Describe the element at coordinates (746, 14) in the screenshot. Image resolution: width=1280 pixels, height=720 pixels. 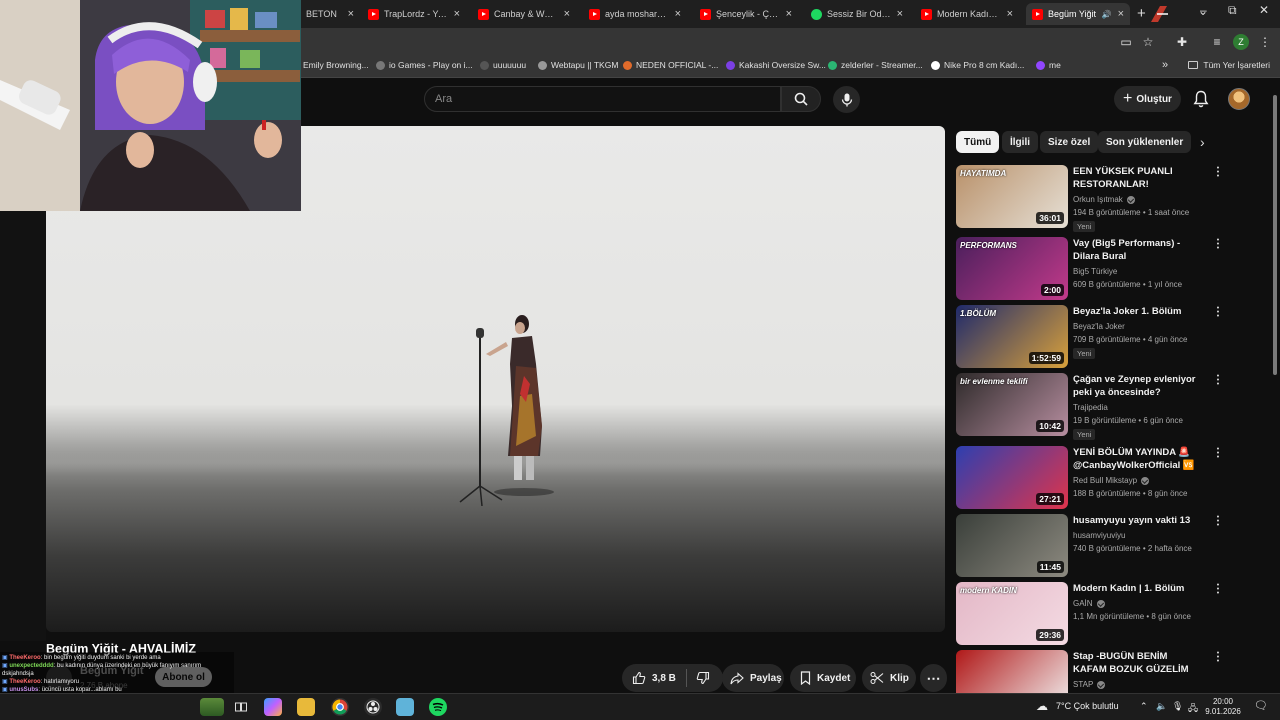
I see `tab-5: Şenceylik - Çok E ×` at that location.